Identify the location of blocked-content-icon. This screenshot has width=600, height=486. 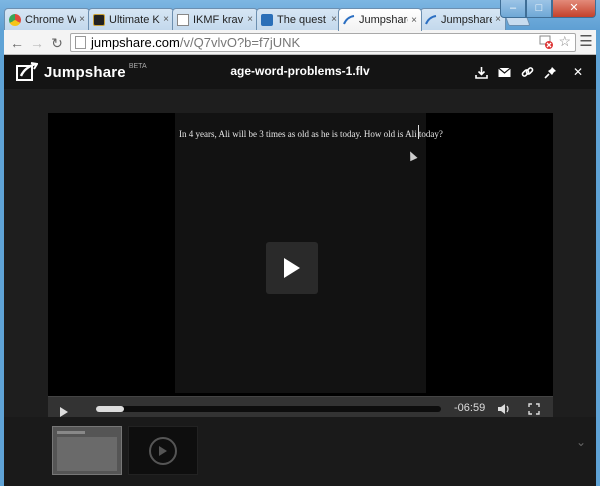
(546, 42).